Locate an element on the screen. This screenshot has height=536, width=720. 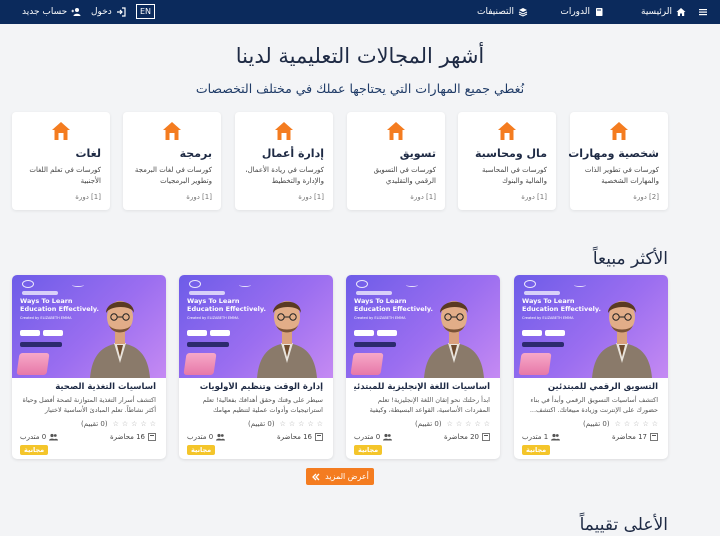
course-title: أساسيات اللغة الإنجليزية للمبتدئين is located at coordinates (422, 387).